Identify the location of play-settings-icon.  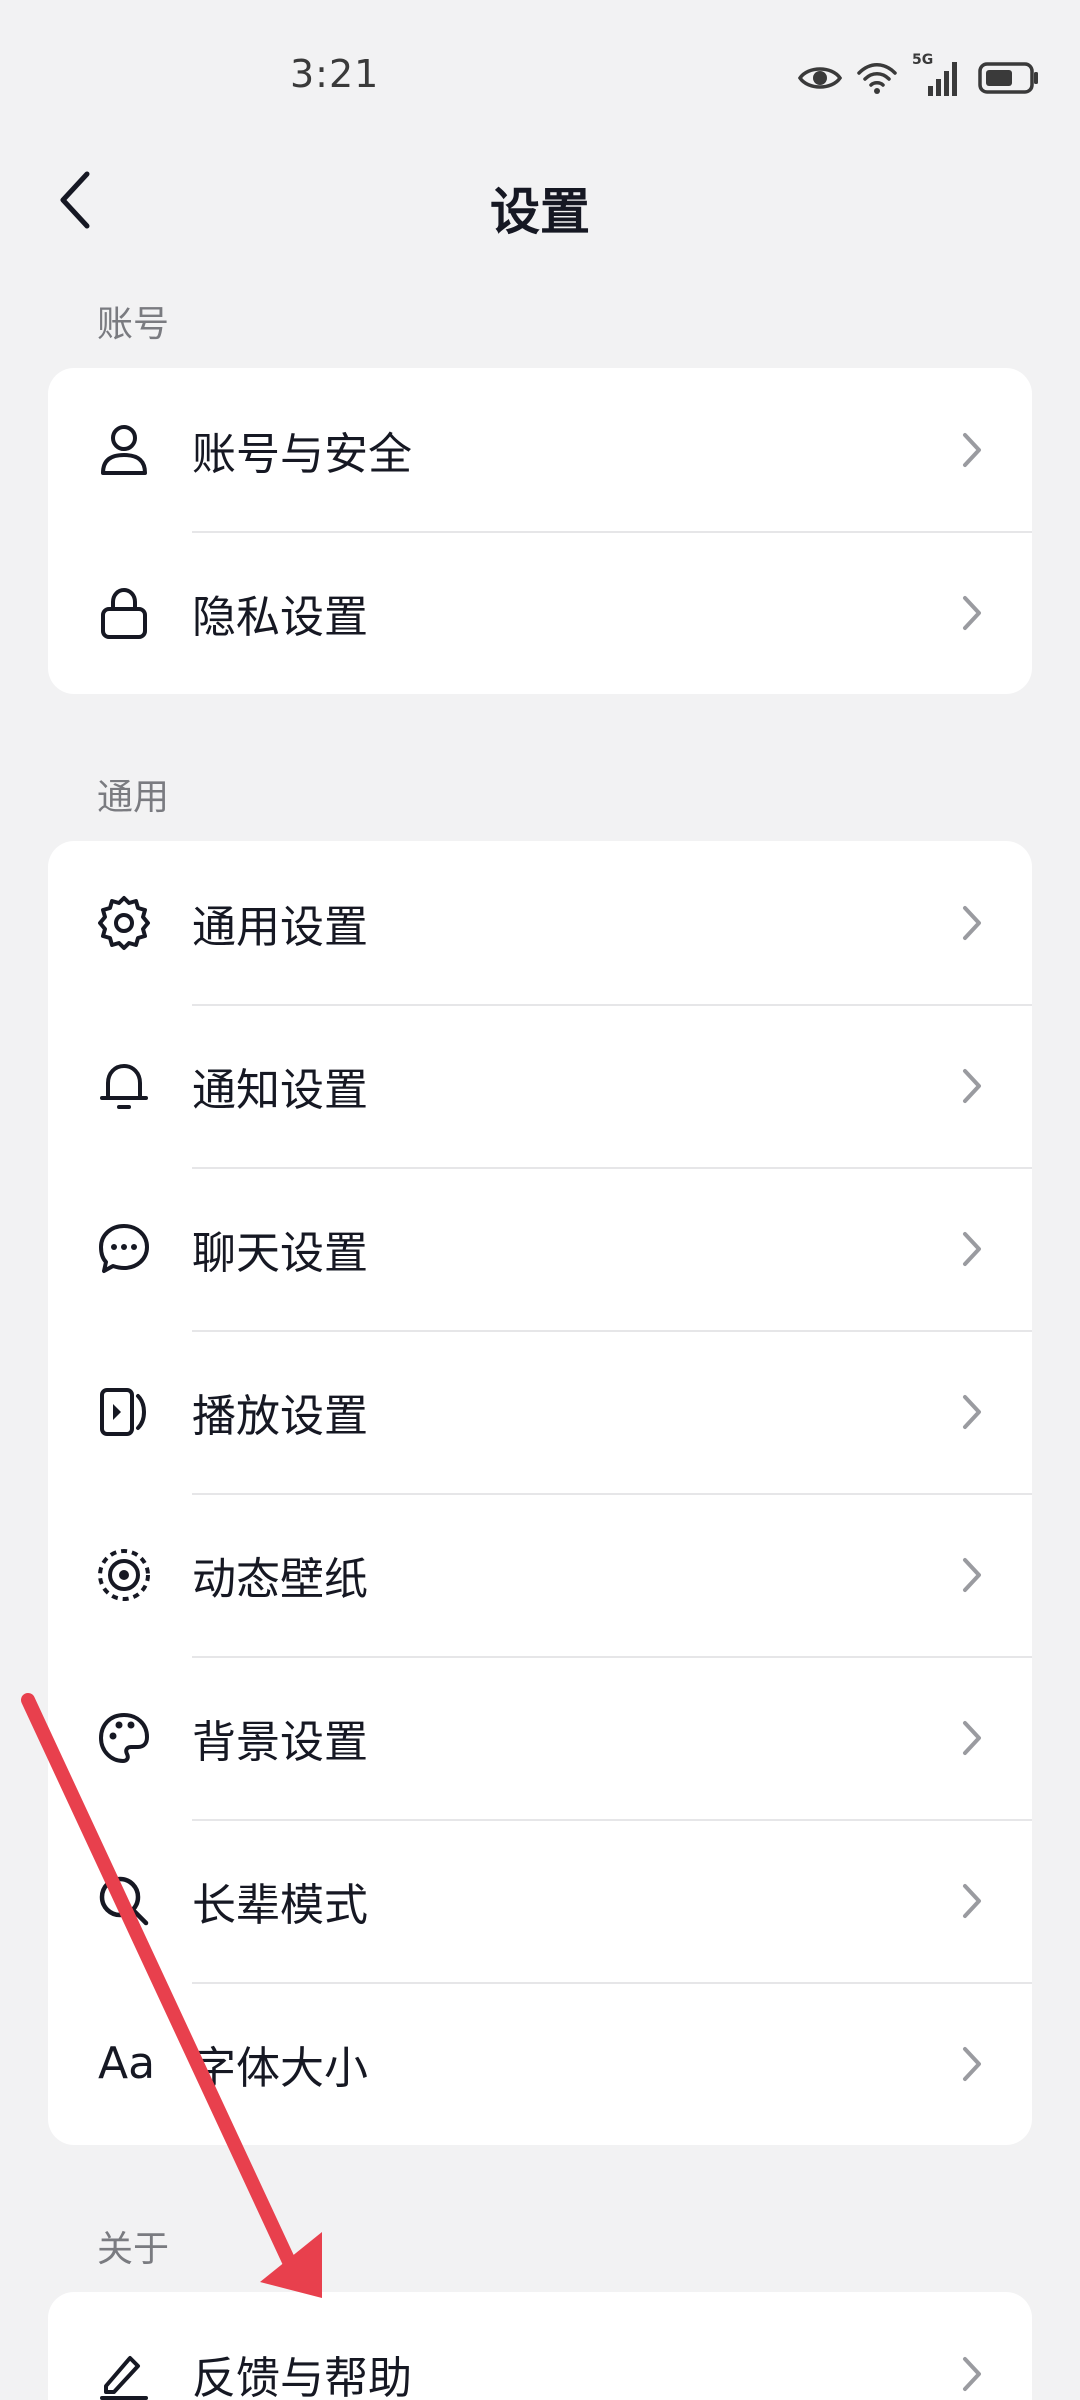
(124, 1412).